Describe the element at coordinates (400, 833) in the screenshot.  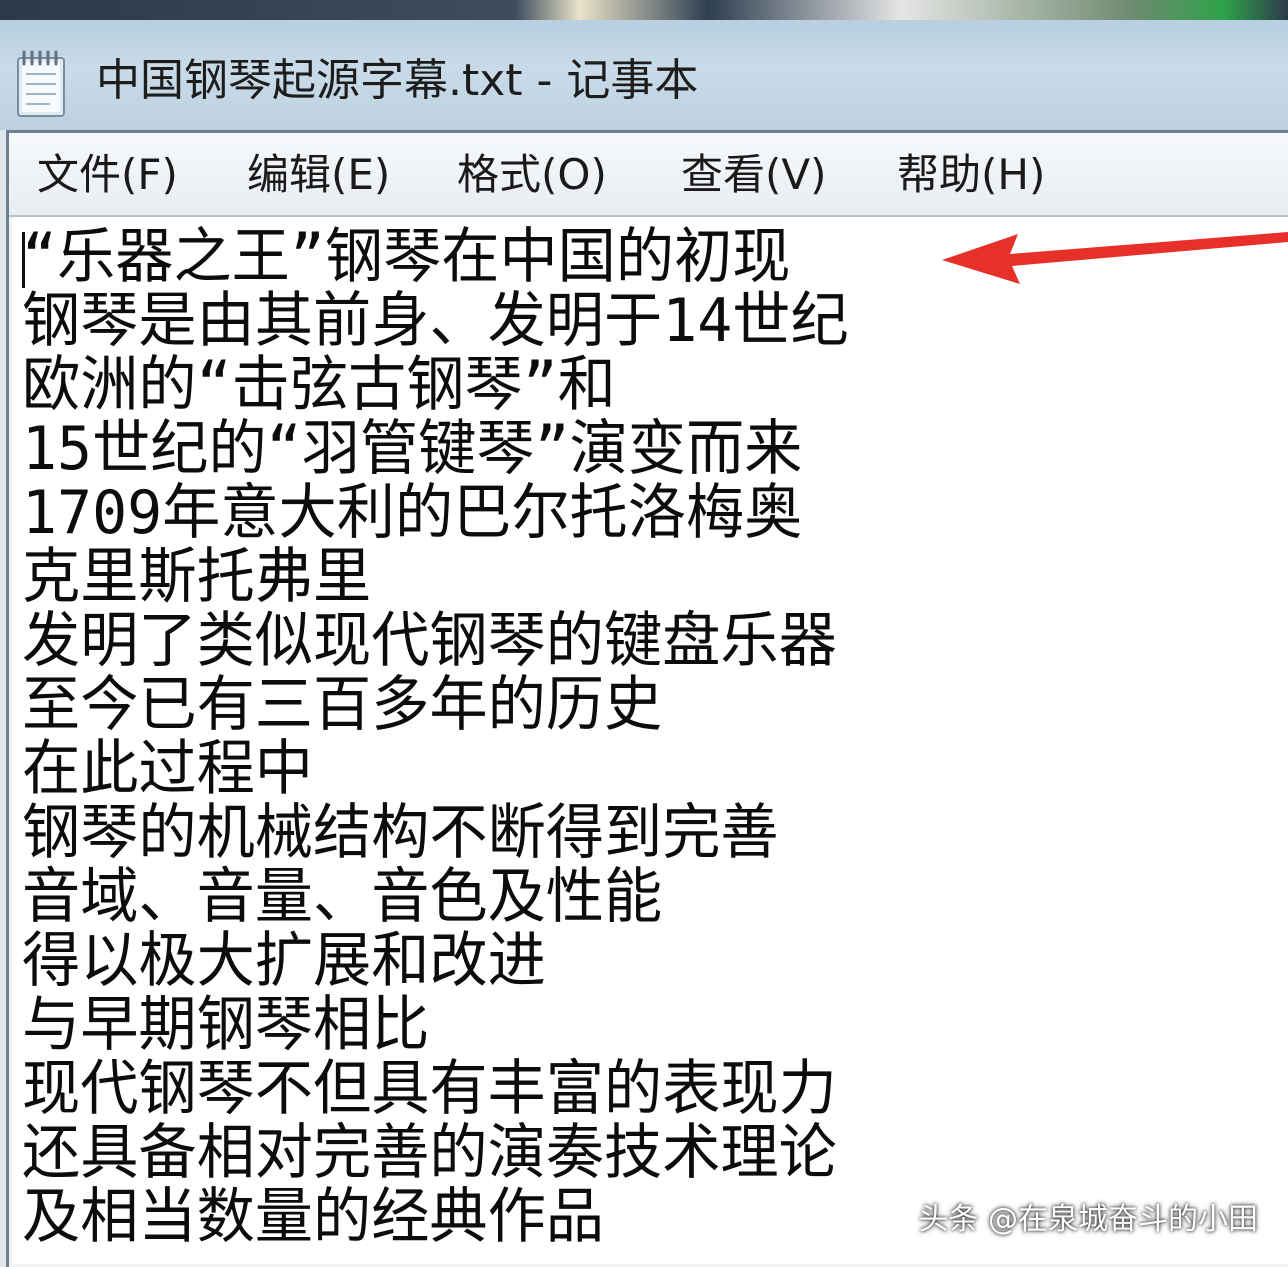
I see `editor-line: 钢琴的机械结构不断得到完善` at that location.